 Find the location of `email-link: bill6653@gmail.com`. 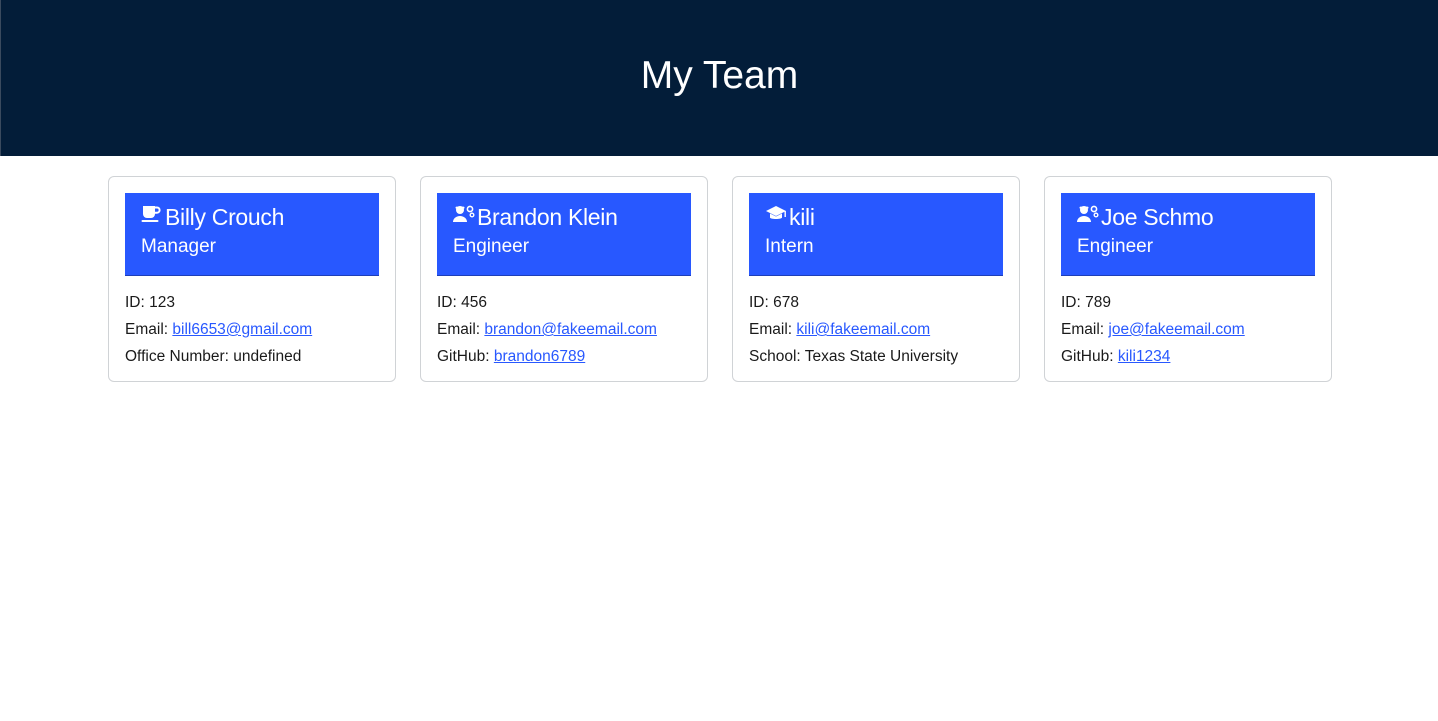

email-link: bill6653@gmail.com is located at coordinates (242, 329).